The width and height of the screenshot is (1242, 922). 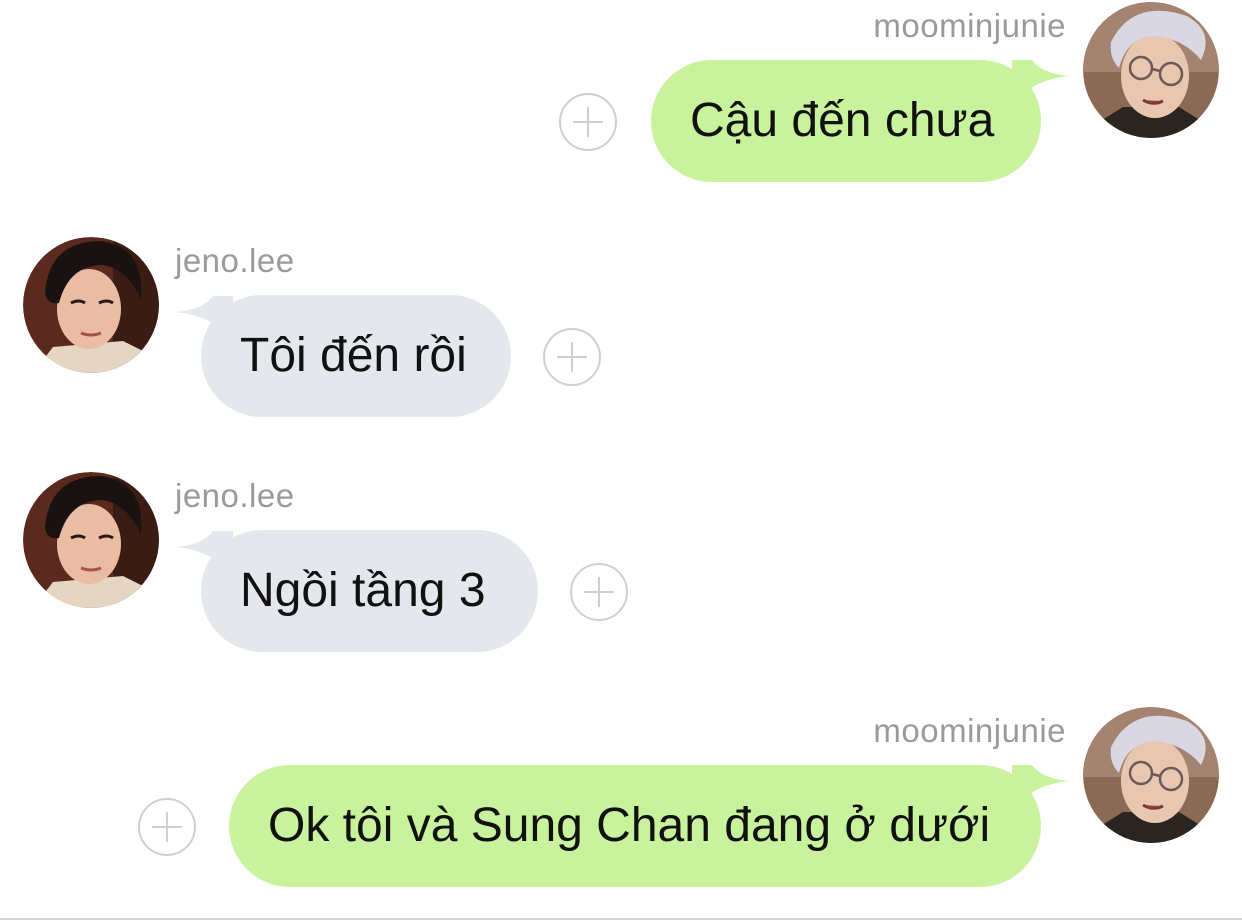 I want to click on message-bubble: Ngồi tầng 3, so click(x=369, y=591).